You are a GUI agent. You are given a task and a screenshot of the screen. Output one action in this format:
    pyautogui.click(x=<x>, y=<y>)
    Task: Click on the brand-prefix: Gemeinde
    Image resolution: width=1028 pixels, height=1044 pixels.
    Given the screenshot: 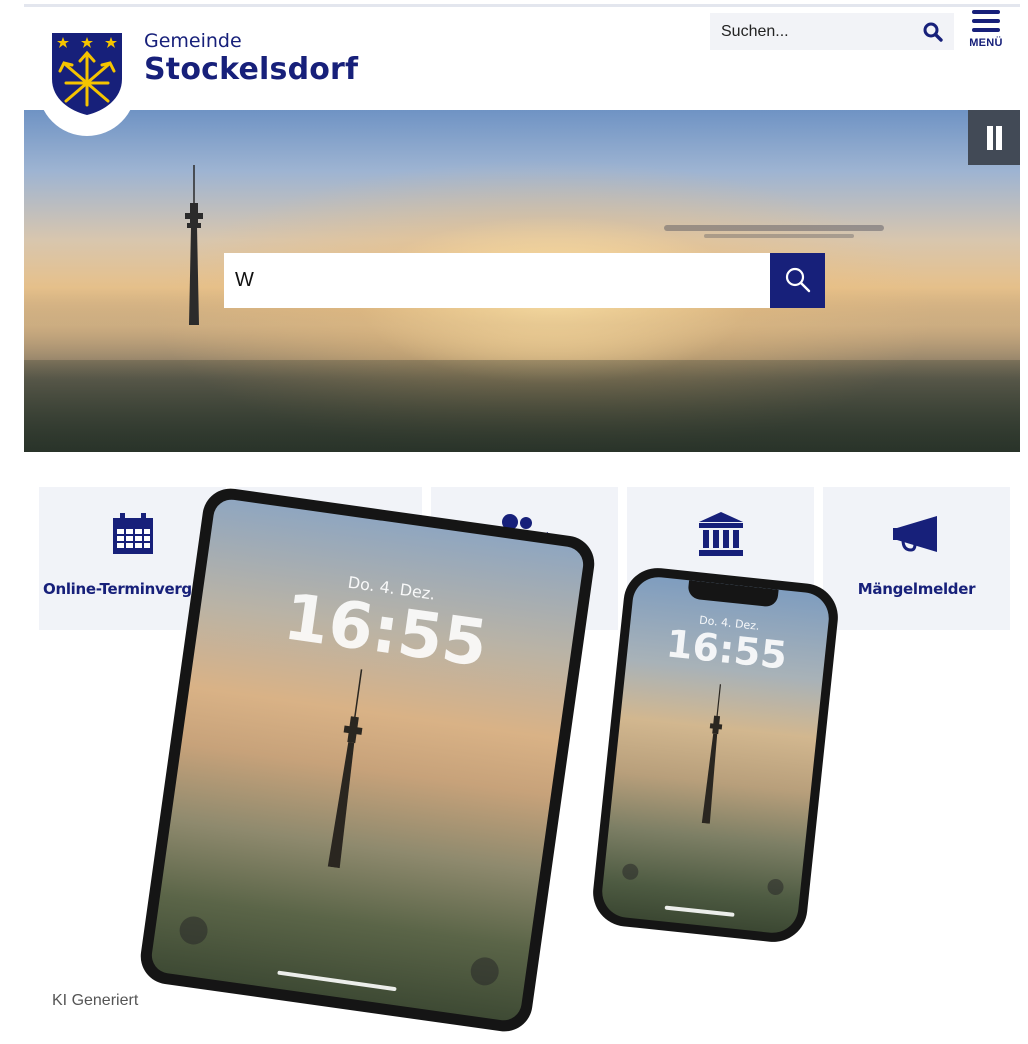 What is the action you would take?
    pyautogui.click(x=193, y=41)
    